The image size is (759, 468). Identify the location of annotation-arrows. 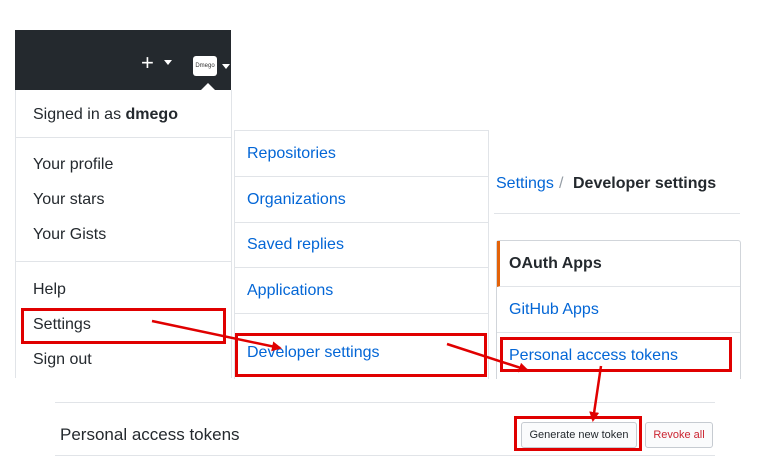
(377, 370).